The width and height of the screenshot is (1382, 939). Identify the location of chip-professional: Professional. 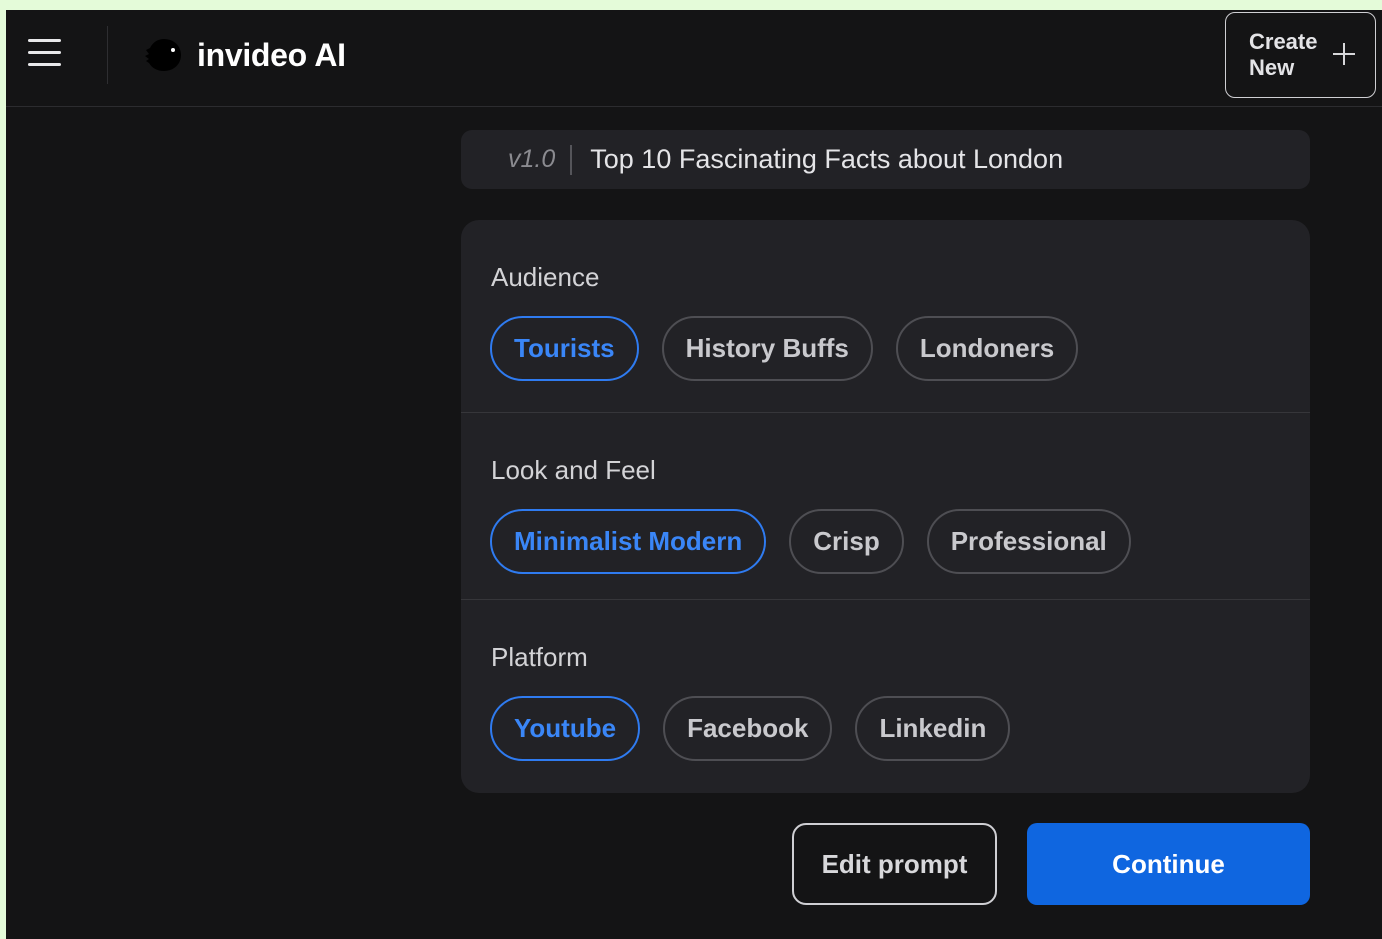
(1028, 541).